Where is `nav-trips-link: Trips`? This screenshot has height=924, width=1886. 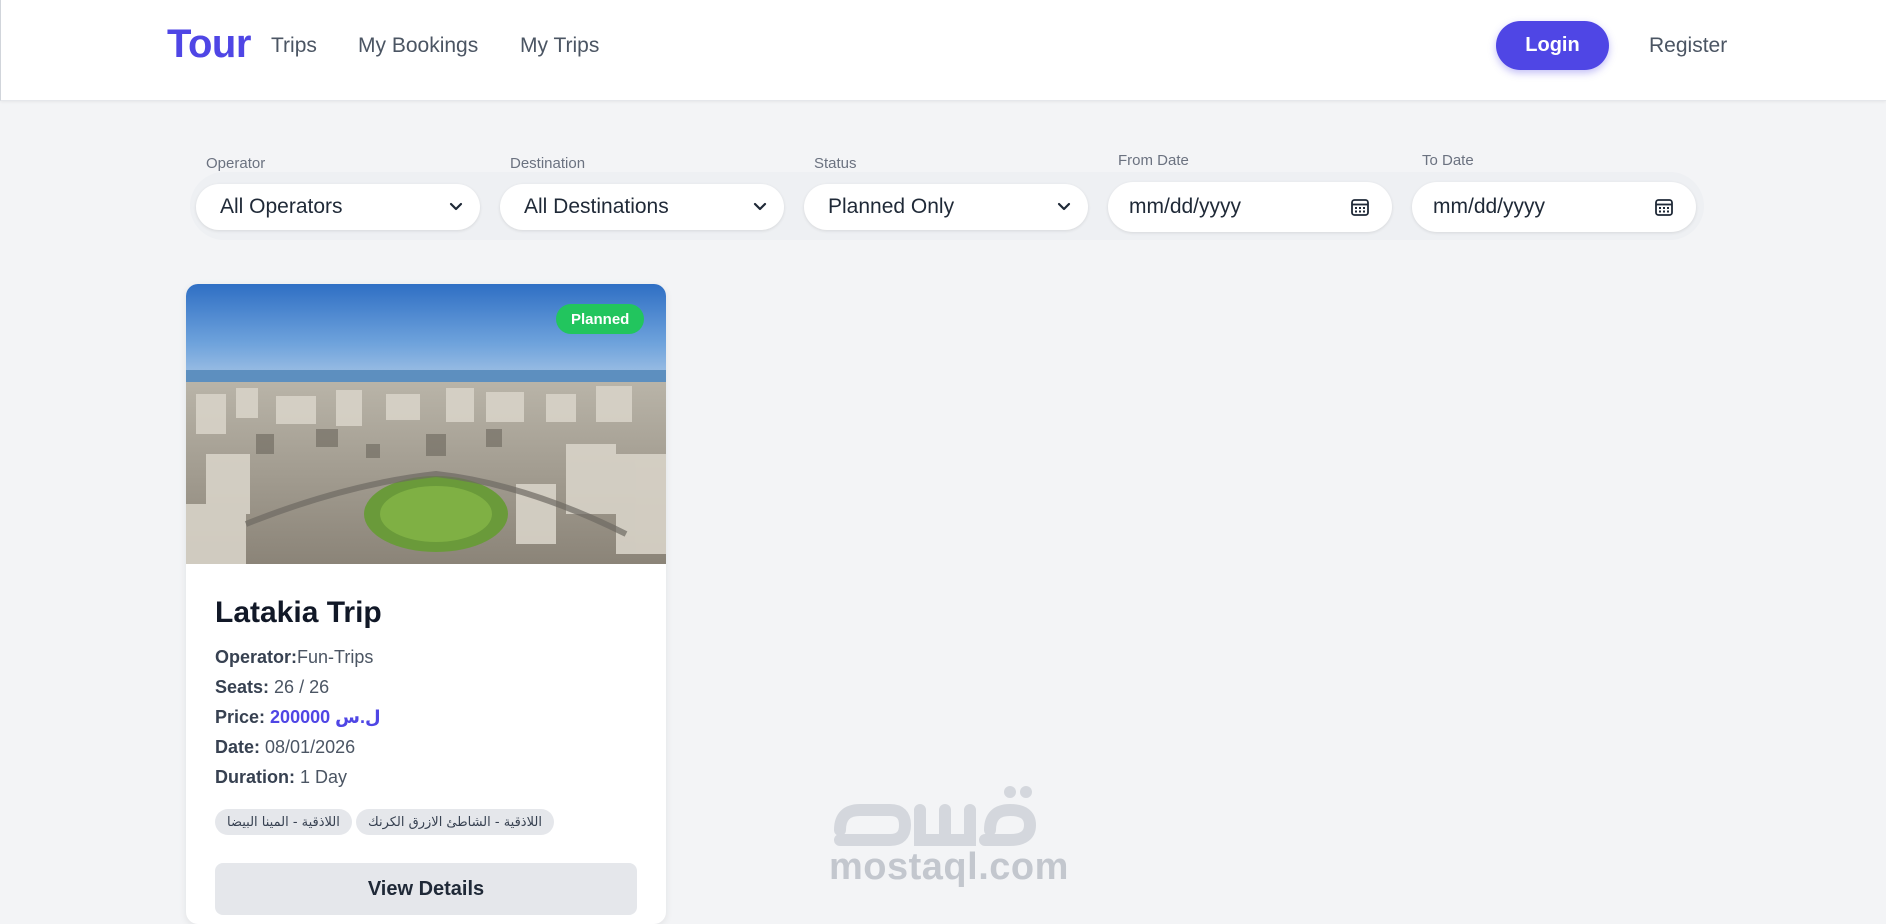
nav-trips-link: Trips is located at coordinates (294, 46).